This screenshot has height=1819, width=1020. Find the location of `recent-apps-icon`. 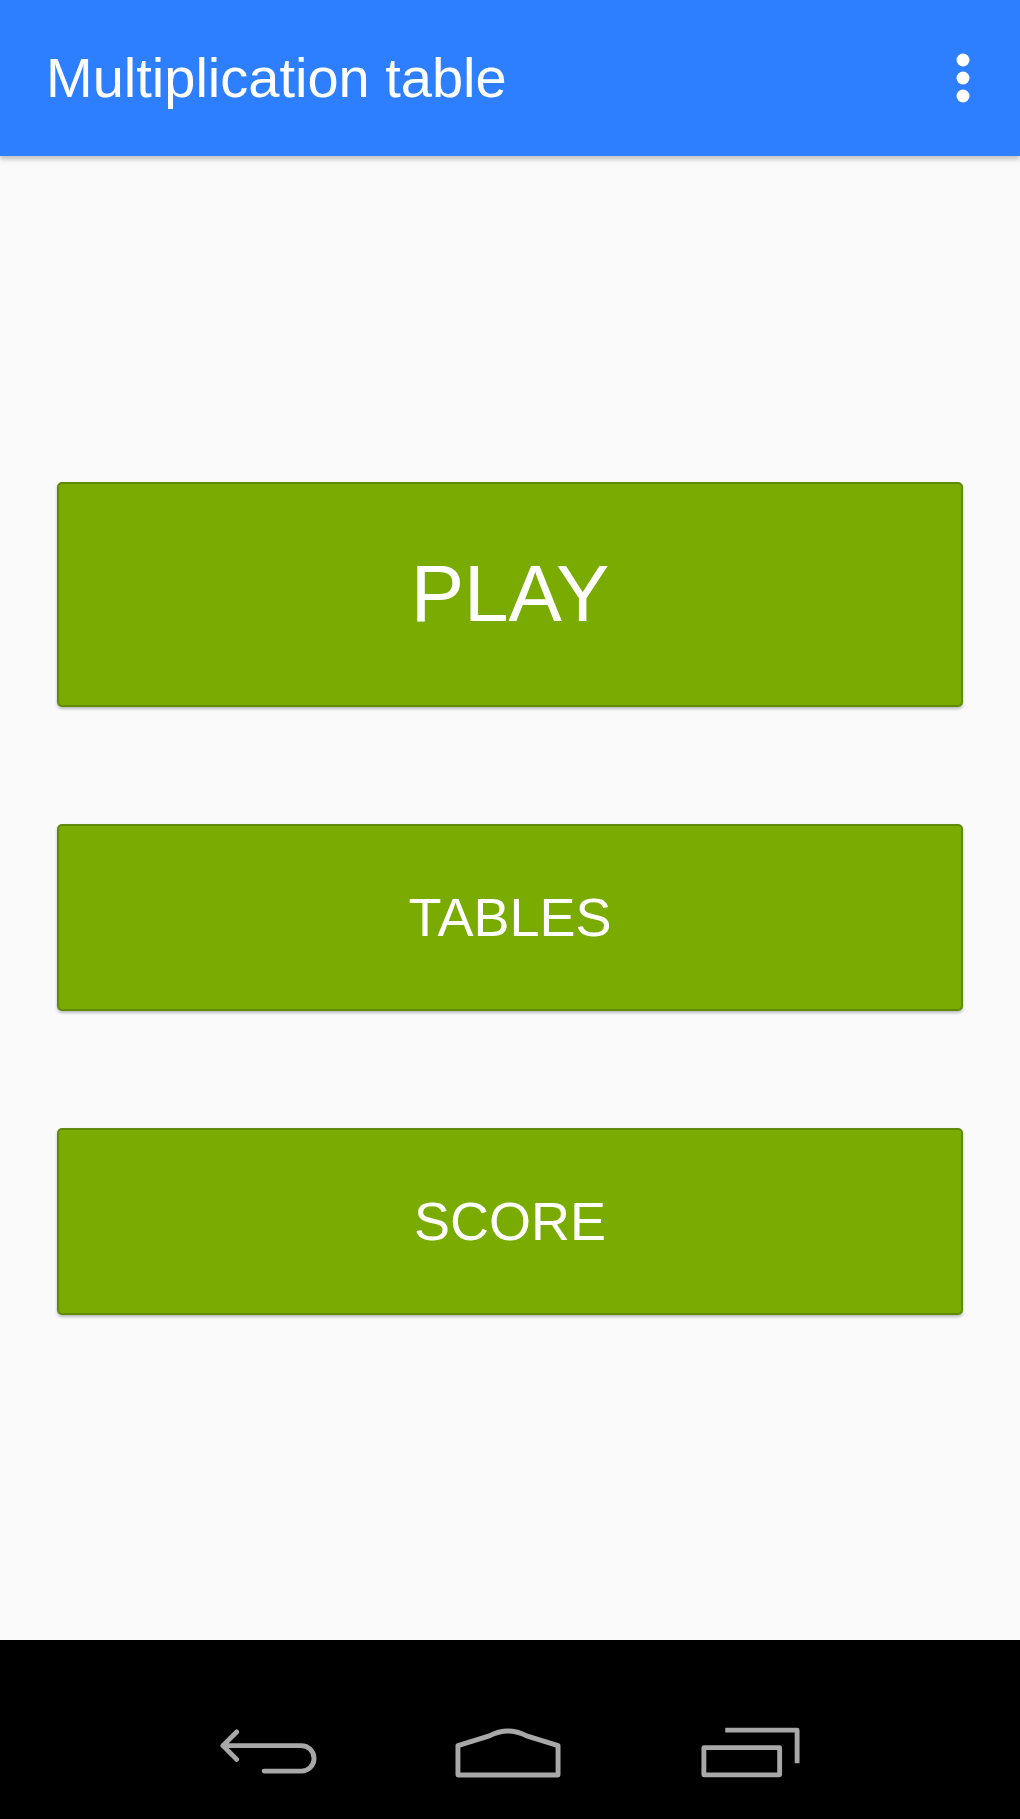

recent-apps-icon is located at coordinates (751, 1752).